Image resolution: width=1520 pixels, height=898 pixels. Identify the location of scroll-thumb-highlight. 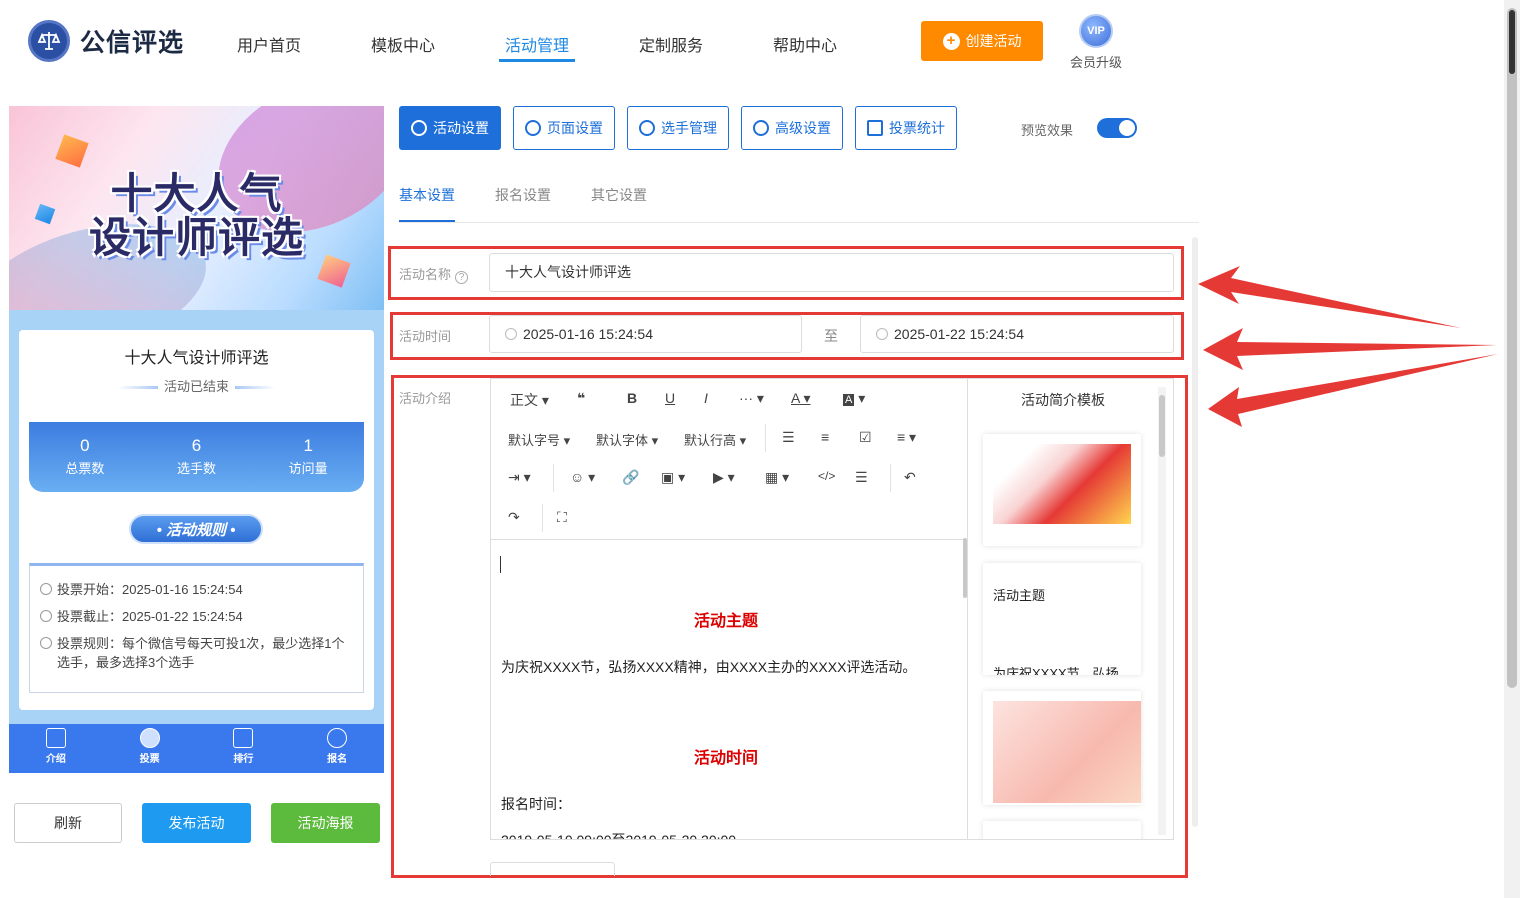
(1512, 42).